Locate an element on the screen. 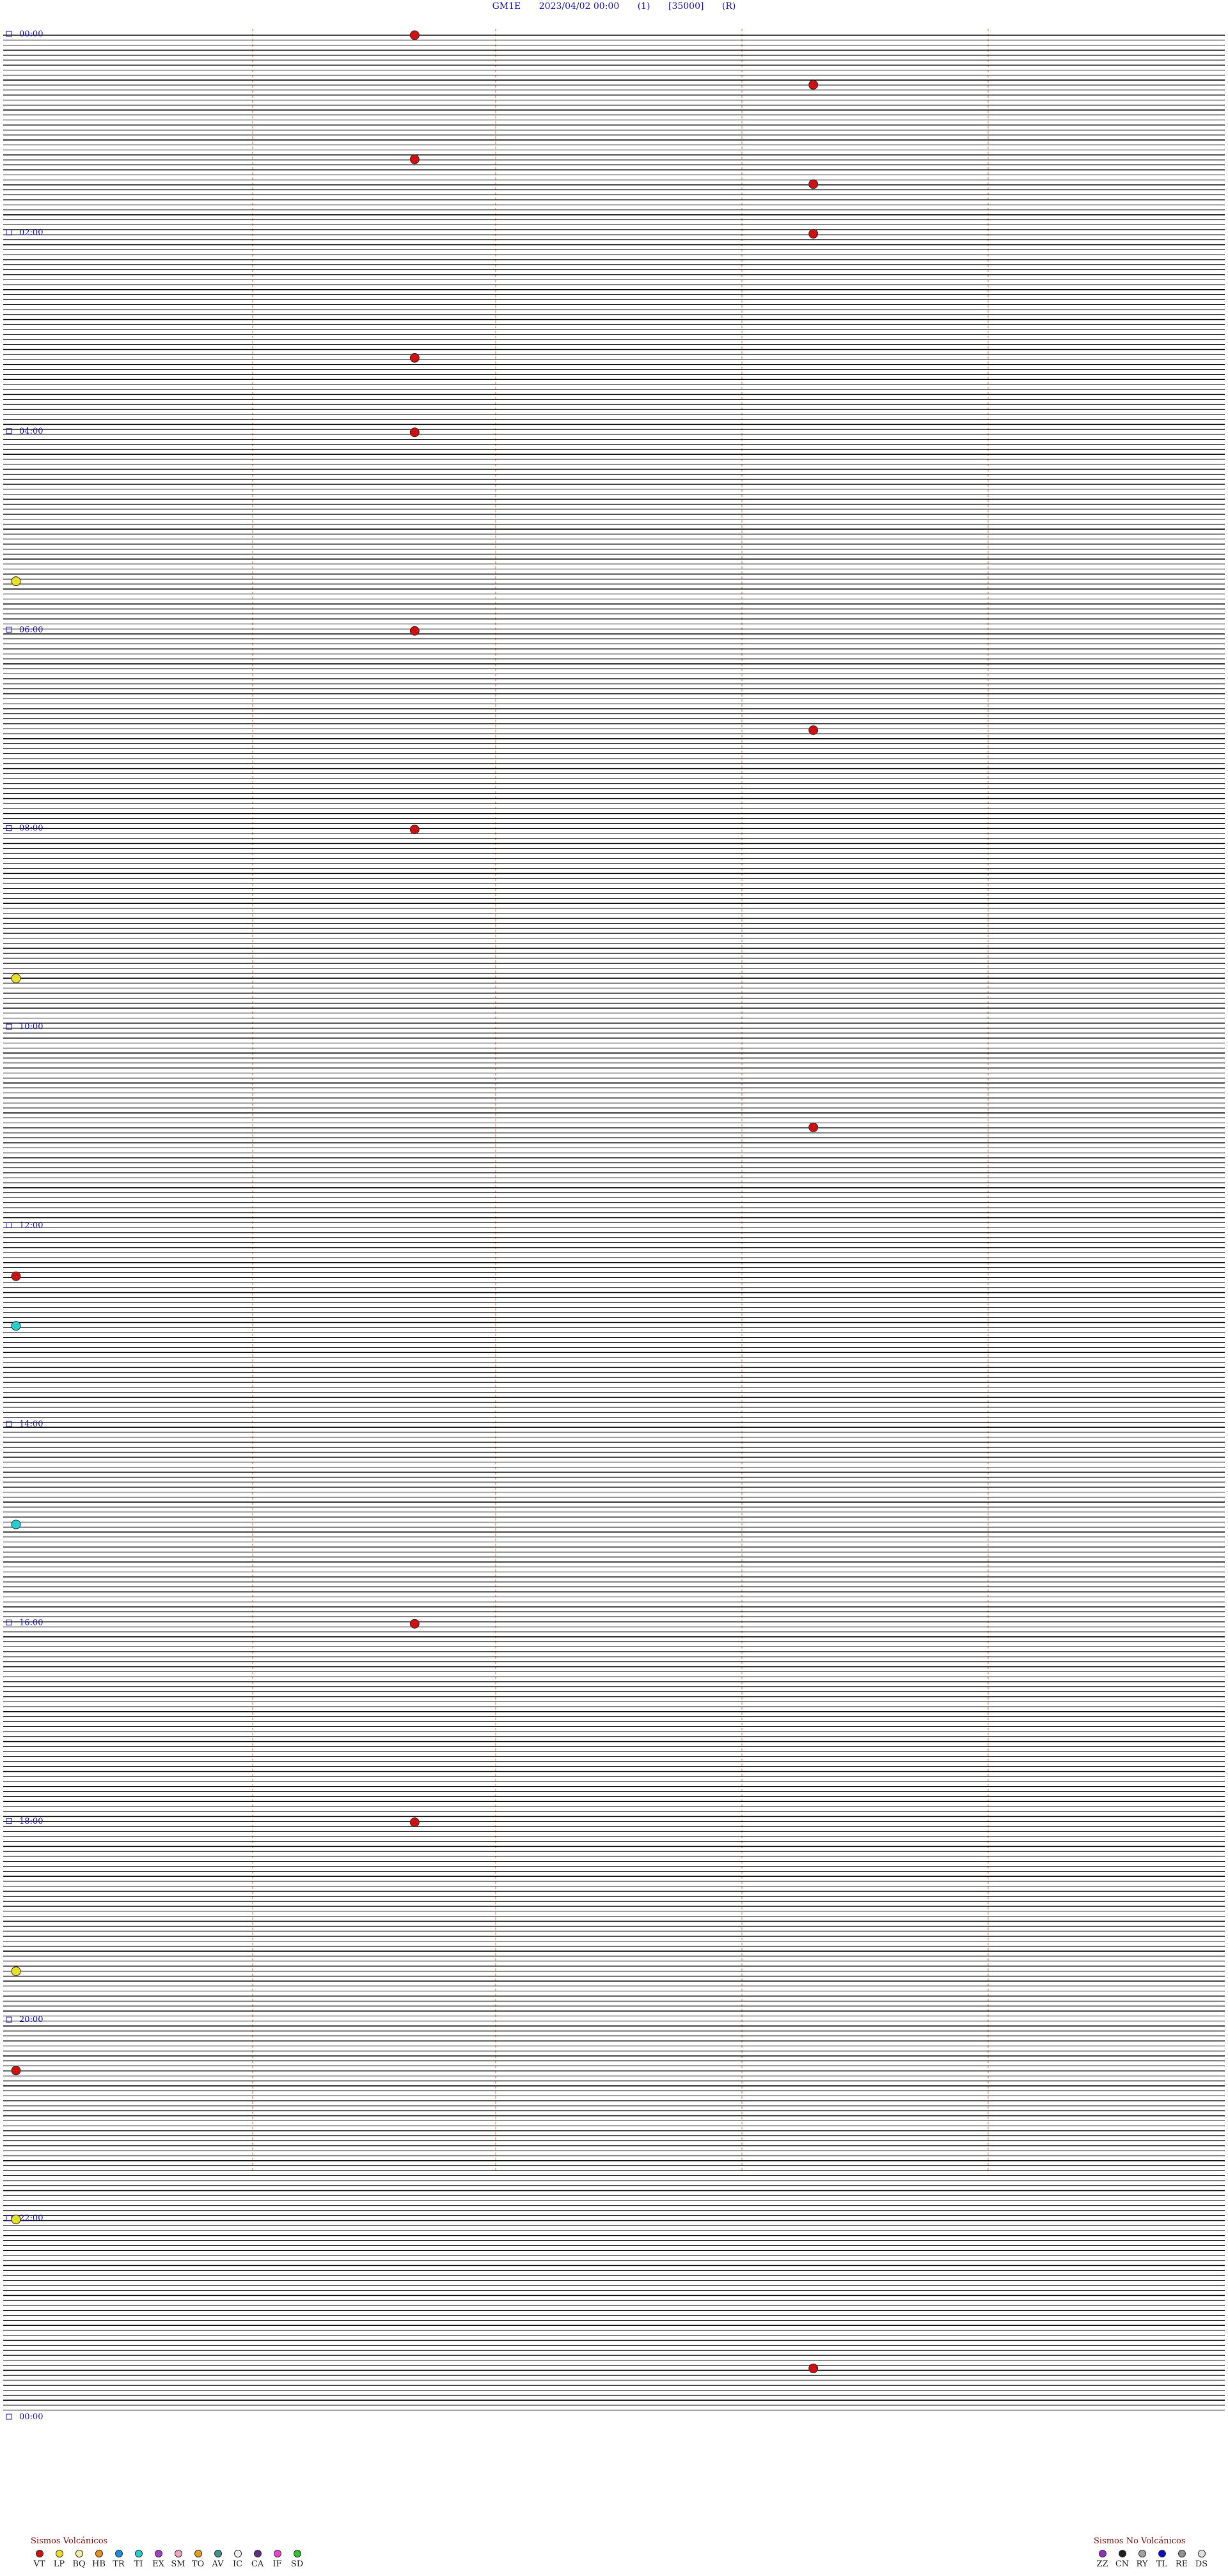  legend-item-ic: IC is located at coordinates (237, 2559).